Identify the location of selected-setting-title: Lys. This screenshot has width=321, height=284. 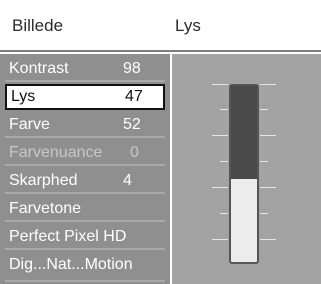
(188, 25).